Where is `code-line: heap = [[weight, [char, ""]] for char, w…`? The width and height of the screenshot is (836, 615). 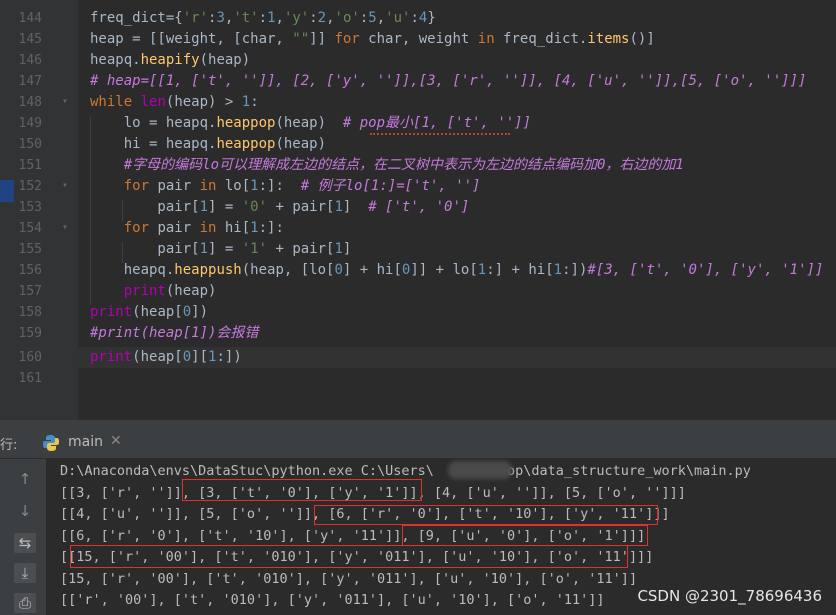 code-line: heap = [[weight, [char, ""]] for char, w… is located at coordinates (372, 39).